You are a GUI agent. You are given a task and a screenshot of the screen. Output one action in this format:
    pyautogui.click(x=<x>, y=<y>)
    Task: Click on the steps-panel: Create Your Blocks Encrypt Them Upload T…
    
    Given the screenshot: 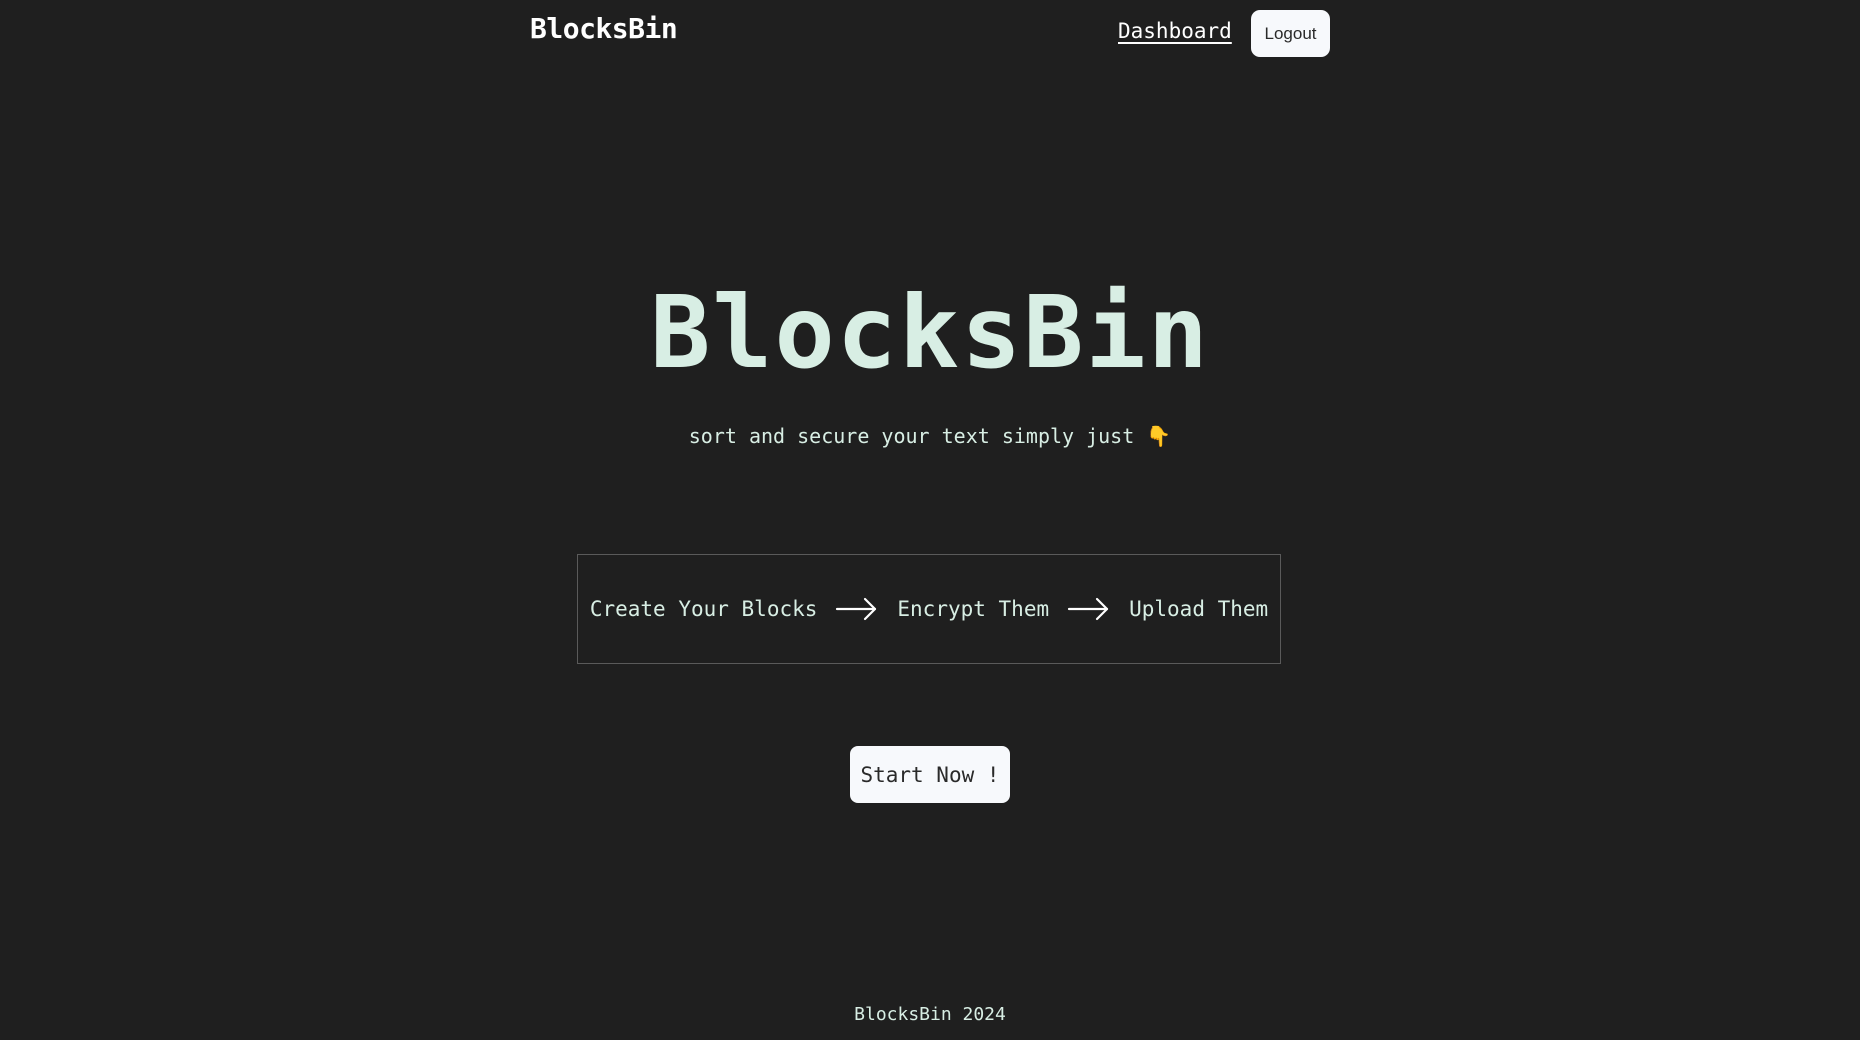 What is the action you would take?
    pyautogui.click(x=929, y=609)
    